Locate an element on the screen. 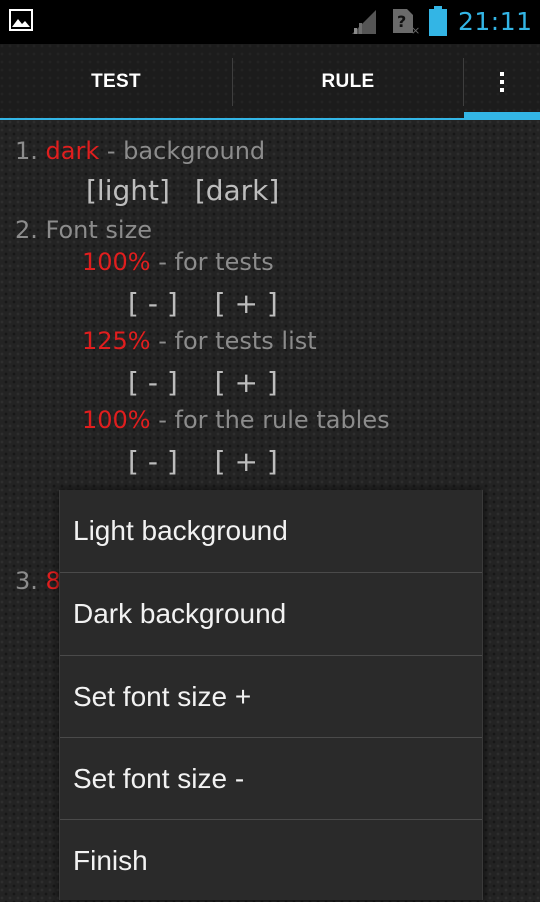 This screenshot has width=540, height=902. setting-background: 1. dark - background is located at coordinates (140, 151).